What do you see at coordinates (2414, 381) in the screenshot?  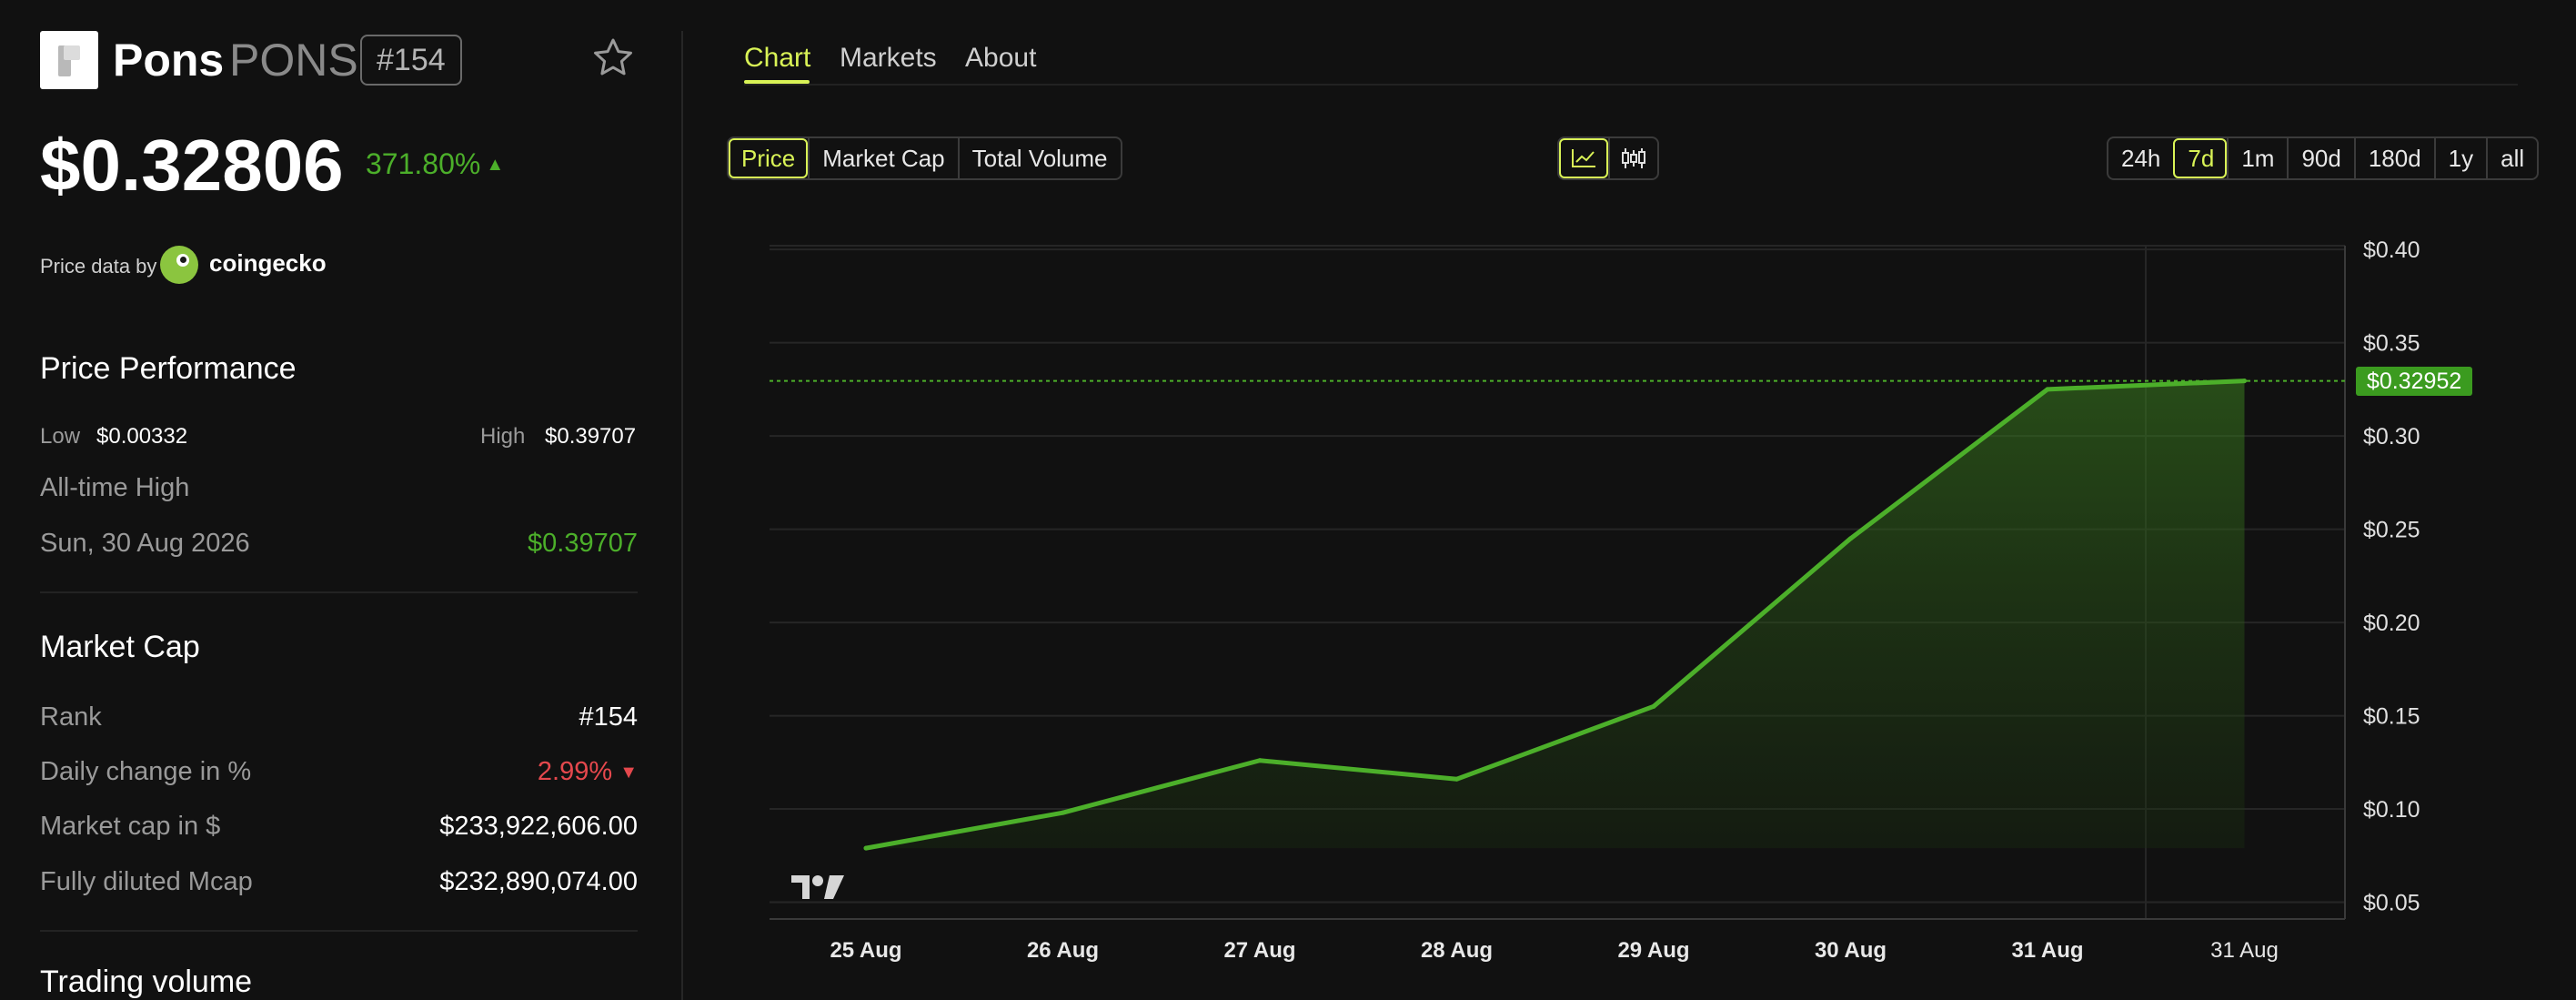 I see `current-price-tag: $0.32952` at bounding box center [2414, 381].